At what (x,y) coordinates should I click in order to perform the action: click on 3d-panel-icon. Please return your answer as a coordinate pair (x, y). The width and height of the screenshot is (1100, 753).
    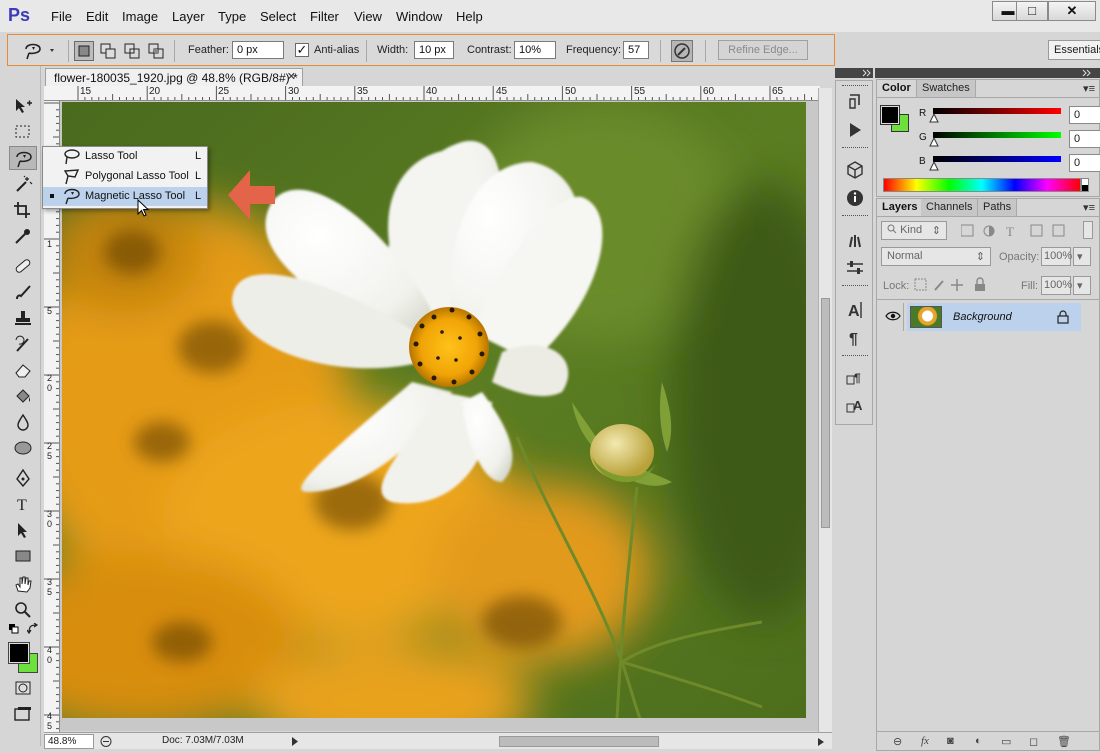
    Looking at the image, I should click on (855, 170).